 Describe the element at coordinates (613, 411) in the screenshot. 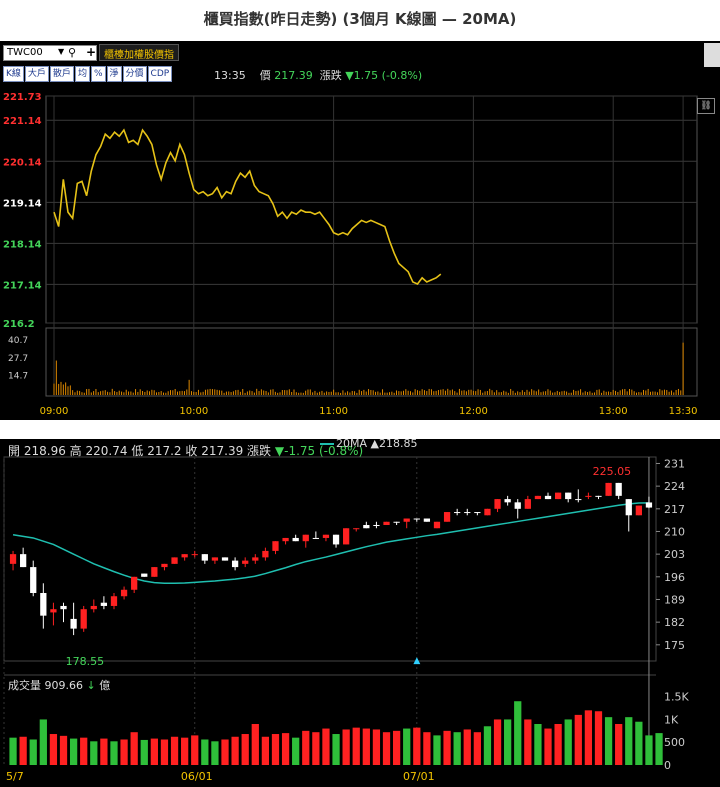

I see `intraday-x-tick: 13:00` at that location.